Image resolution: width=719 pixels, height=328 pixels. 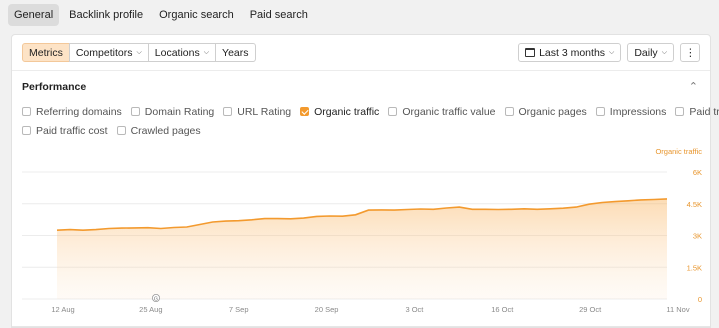 I want to click on x-tick-label: 7 Sep, so click(x=239, y=309).